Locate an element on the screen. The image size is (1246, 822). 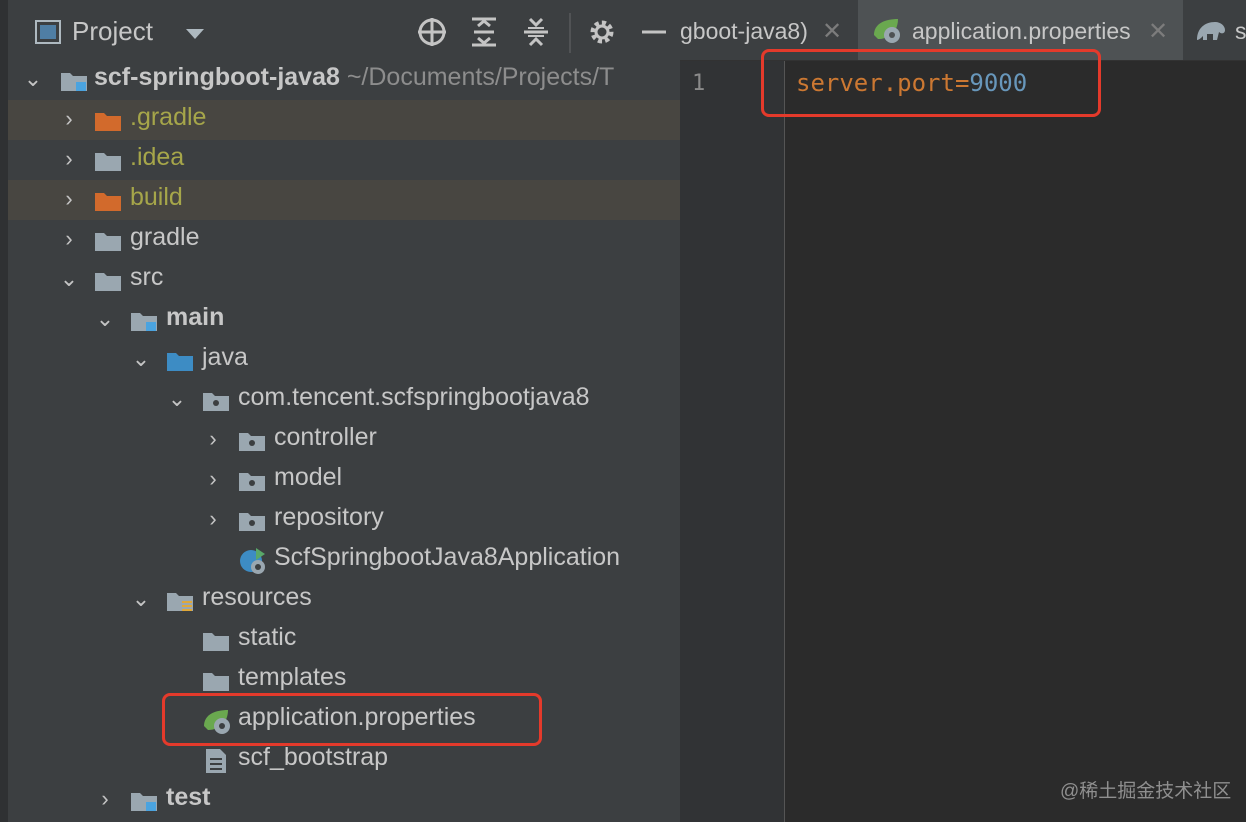
tree-label: gradle is located at coordinates (165, 237).